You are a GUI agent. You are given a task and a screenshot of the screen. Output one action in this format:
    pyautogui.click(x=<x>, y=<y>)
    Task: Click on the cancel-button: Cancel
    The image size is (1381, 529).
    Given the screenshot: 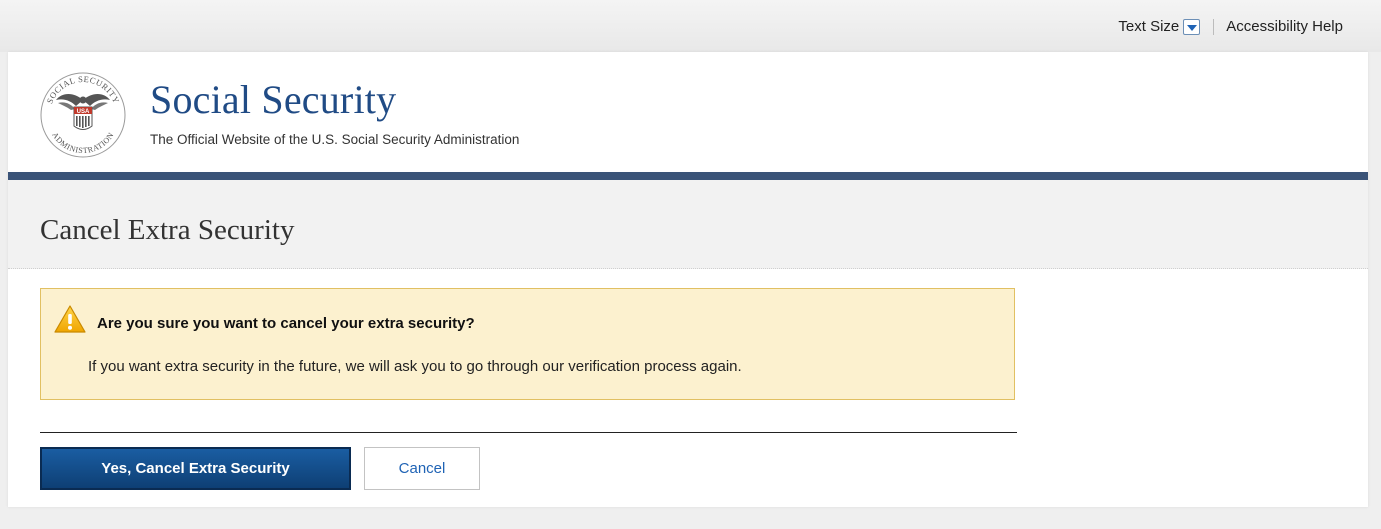 What is the action you would take?
    pyautogui.click(x=422, y=468)
    